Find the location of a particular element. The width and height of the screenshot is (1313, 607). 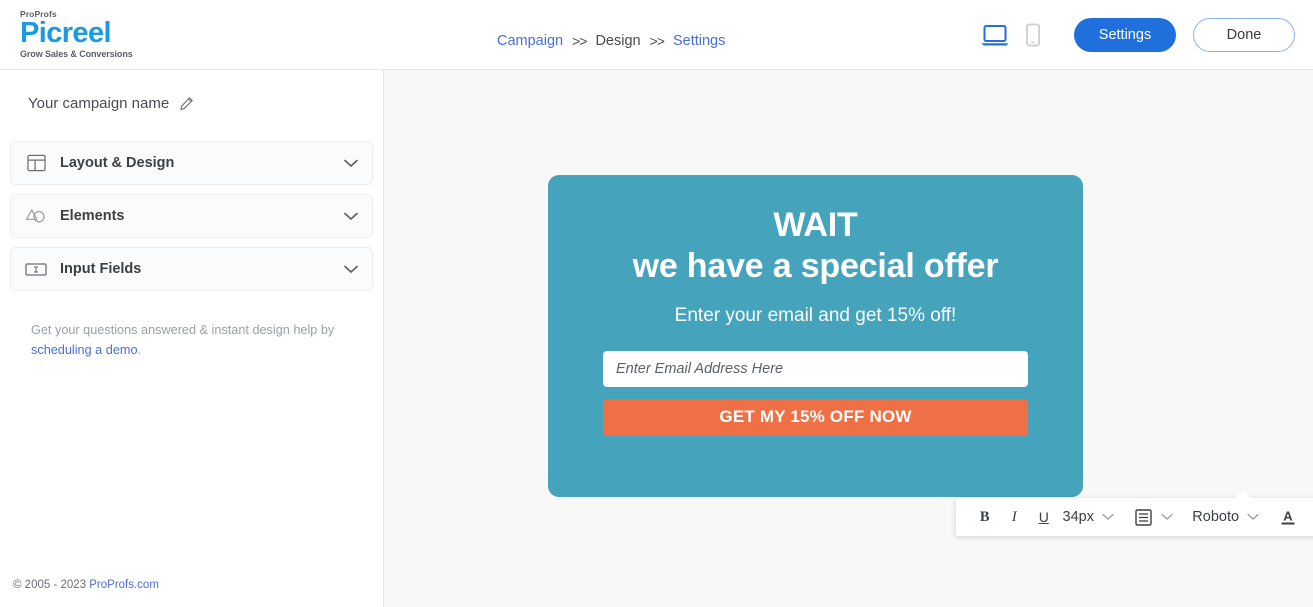

font-family-chevron-down-icon is located at coordinates (1253, 517).